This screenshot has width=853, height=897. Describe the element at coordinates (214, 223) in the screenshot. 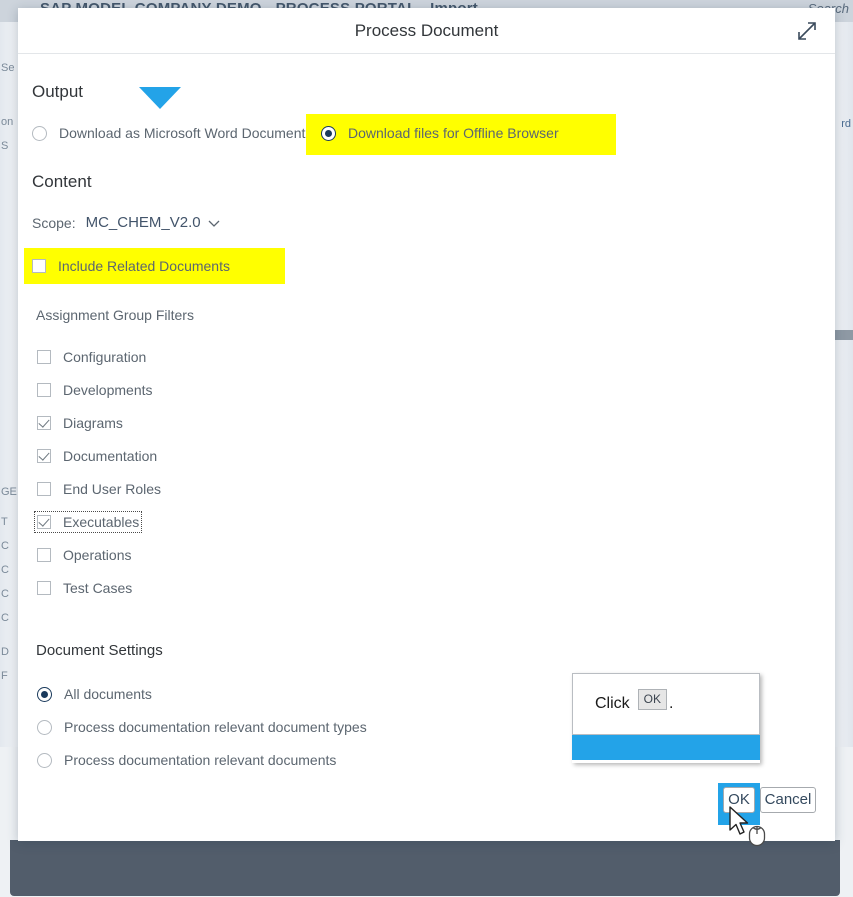

I see `chevron-down-icon` at that location.